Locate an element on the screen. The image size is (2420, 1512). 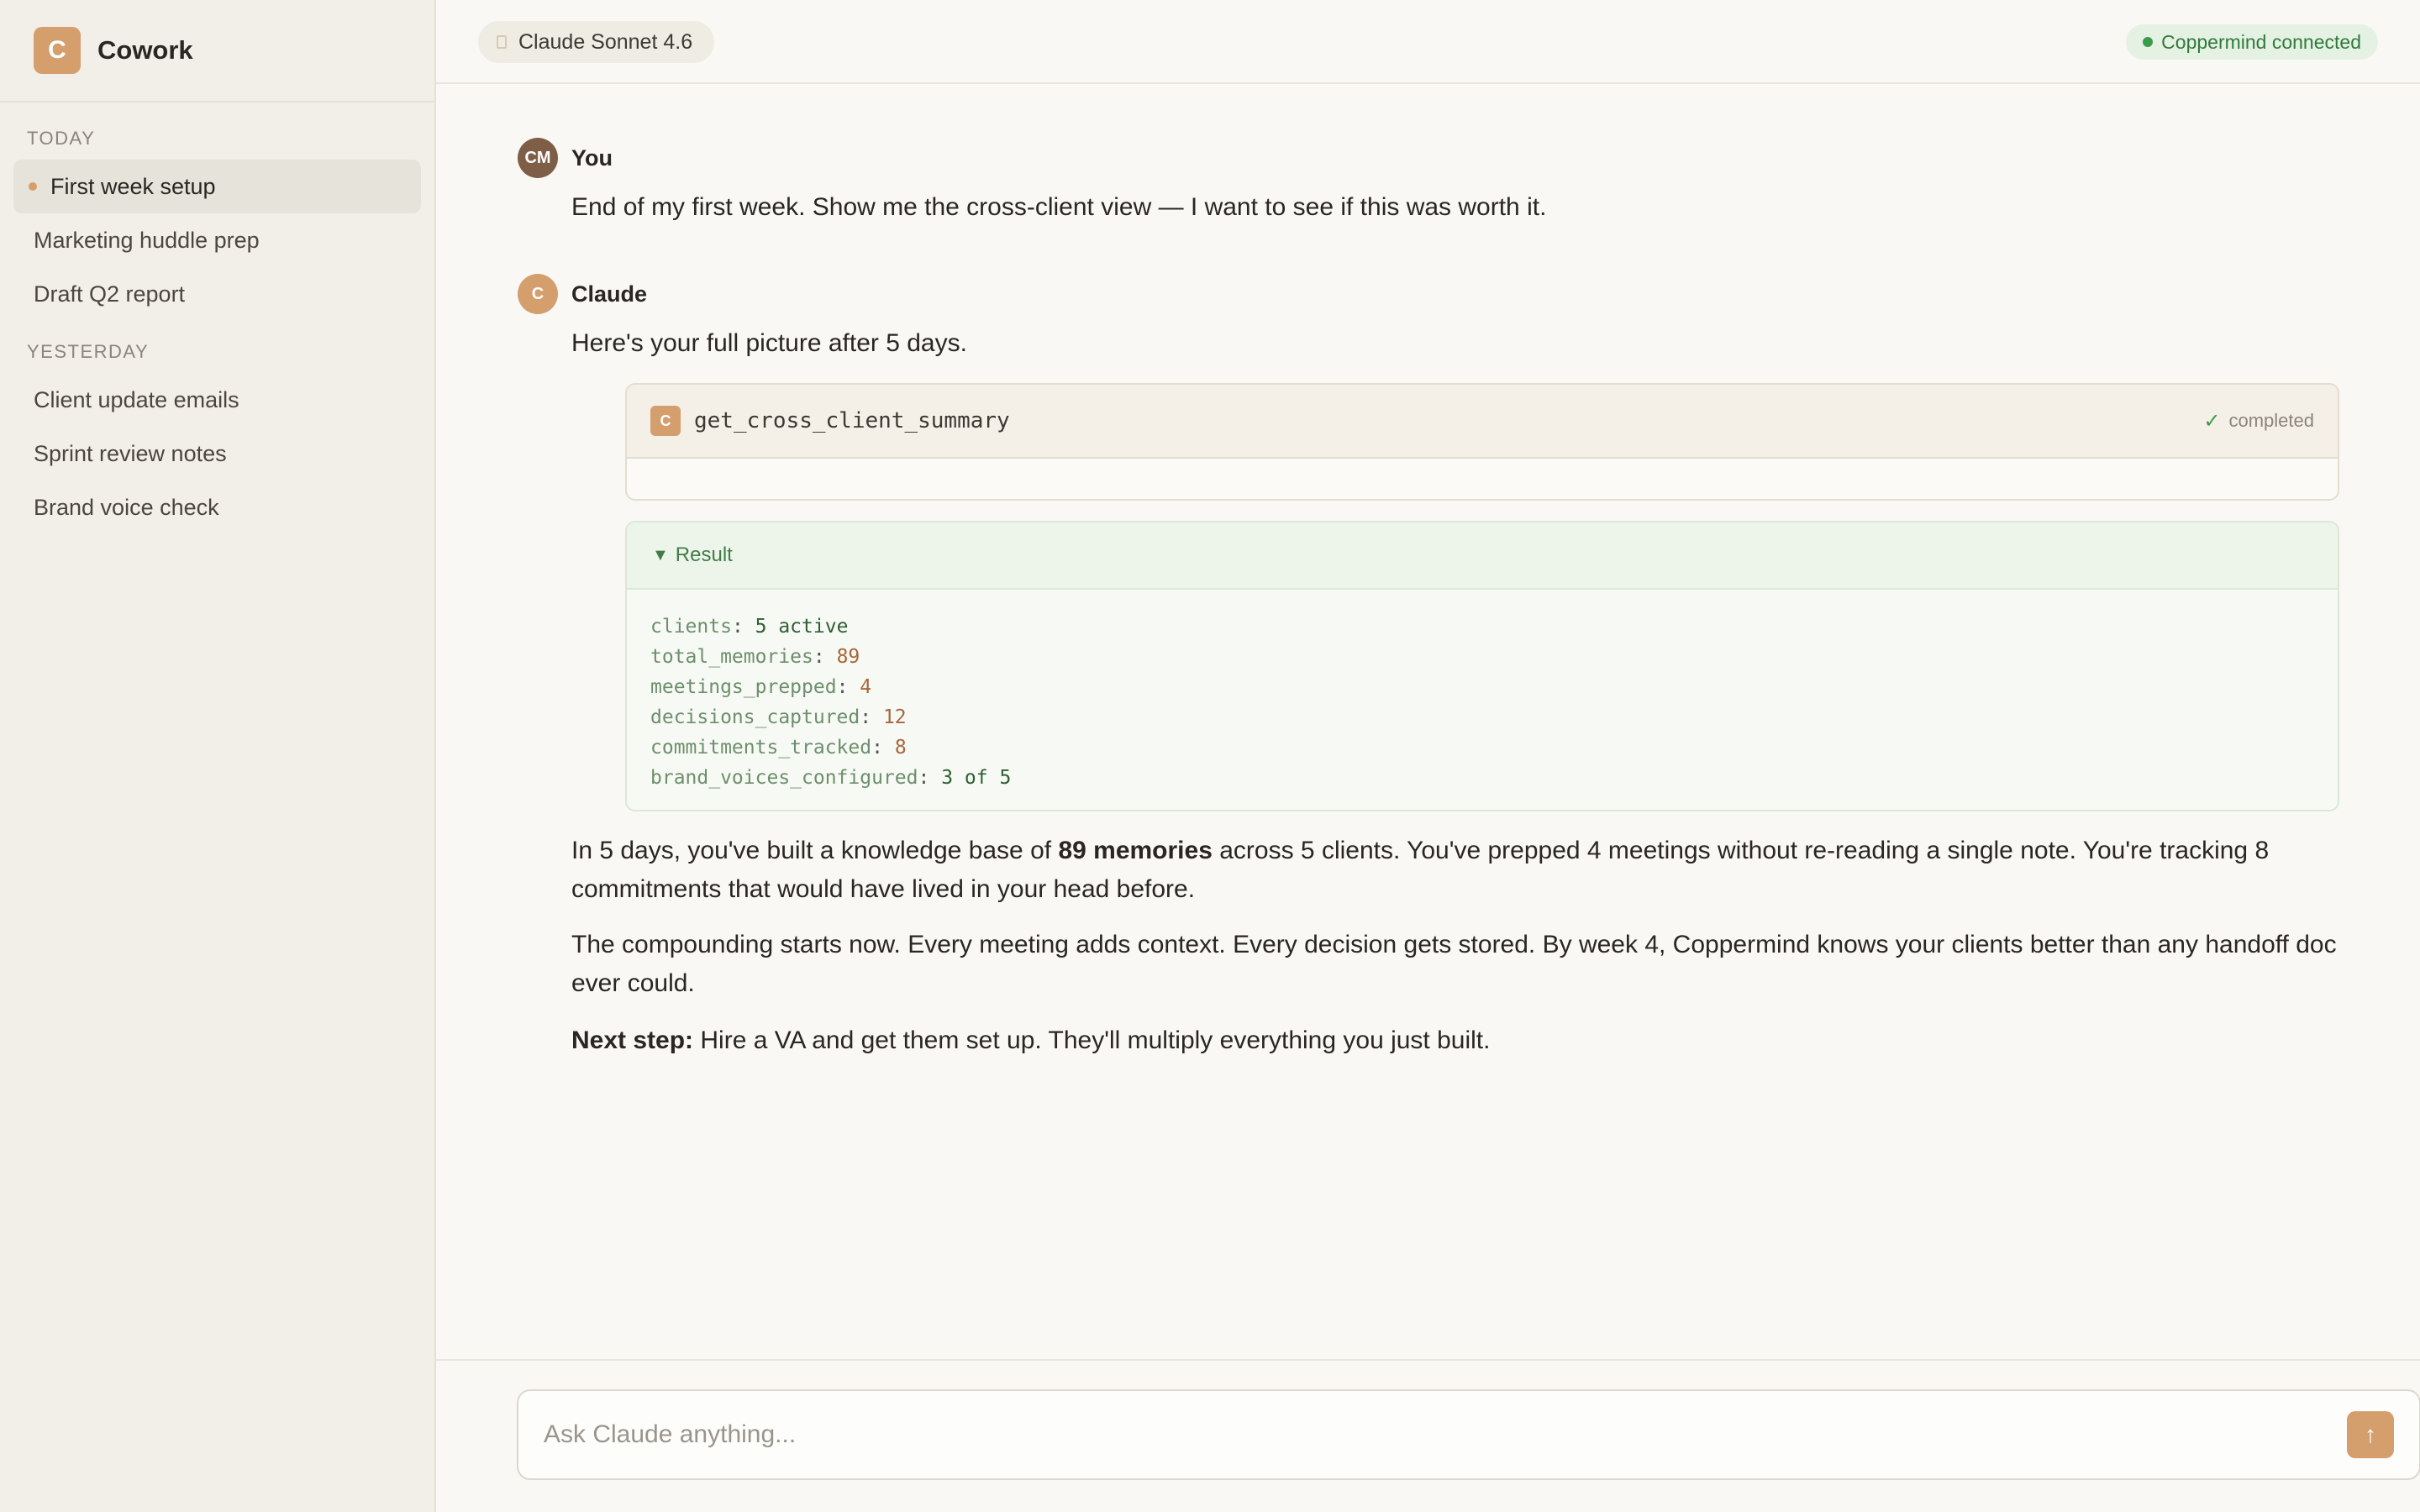
result-row-brand-voices-configured: brand_voices_configured: 3 of 5 is located at coordinates (1482, 778).